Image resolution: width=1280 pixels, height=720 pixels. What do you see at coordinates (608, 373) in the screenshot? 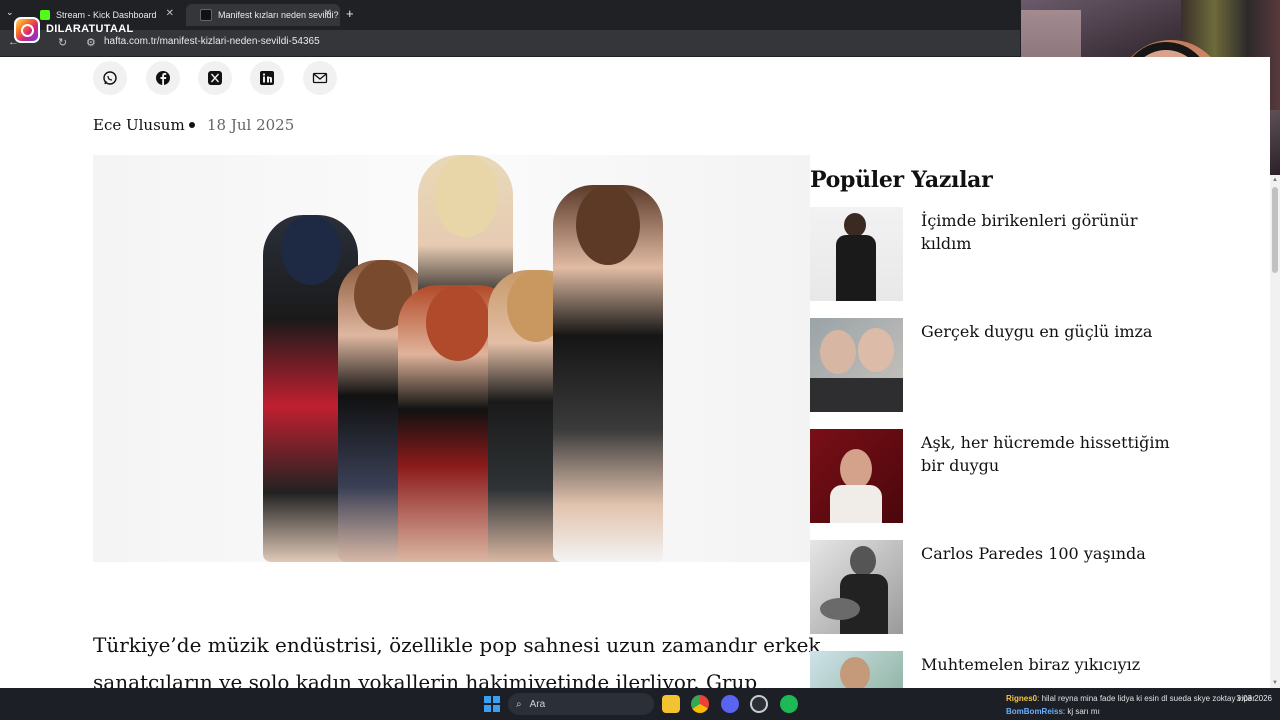
I see `band-member-figure` at bounding box center [608, 373].